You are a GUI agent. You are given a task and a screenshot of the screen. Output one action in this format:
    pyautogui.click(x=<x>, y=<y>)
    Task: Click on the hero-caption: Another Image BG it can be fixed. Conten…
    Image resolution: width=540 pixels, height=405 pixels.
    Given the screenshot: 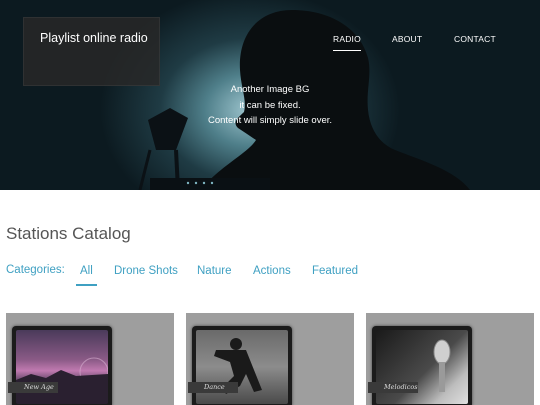 What is the action you would take?
    pyautogui.click(x=270, y=105)
    